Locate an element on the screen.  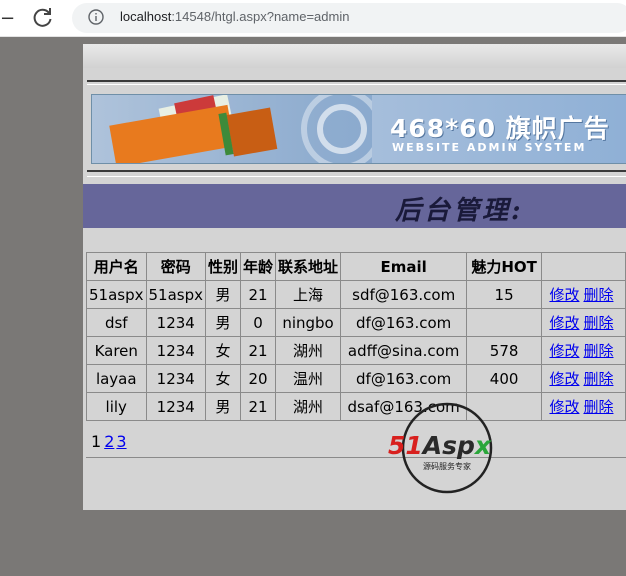
cell-hot: 578 is located at coordinates (504, 350).